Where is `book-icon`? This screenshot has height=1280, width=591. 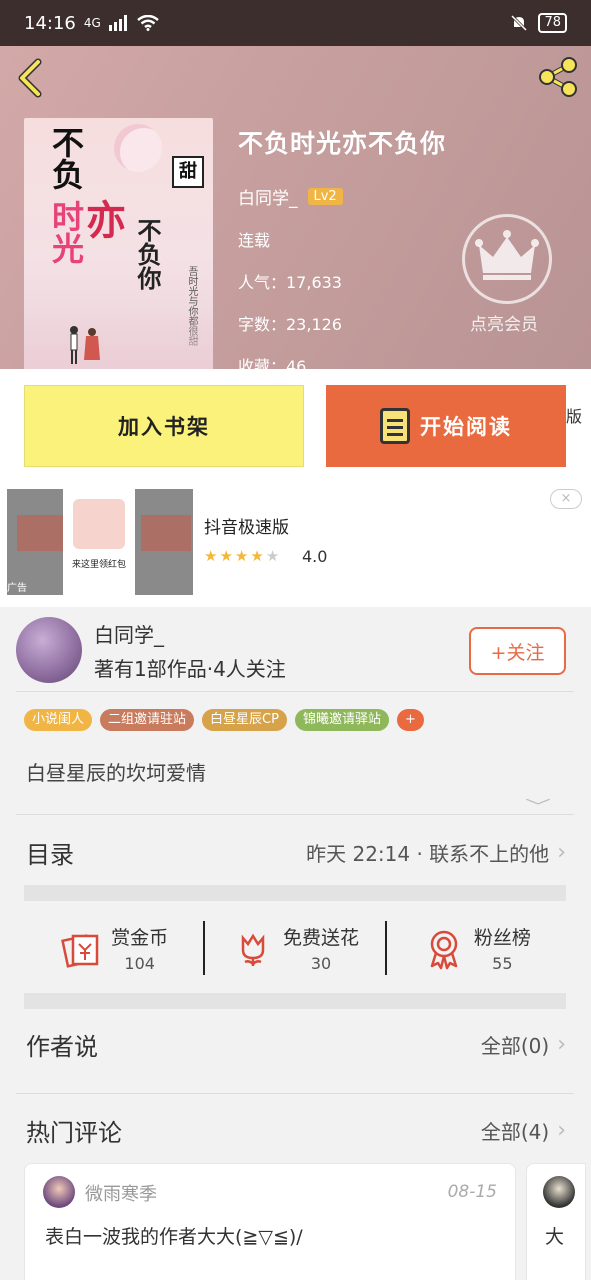 book-icon is located at coordinates (395, 426).